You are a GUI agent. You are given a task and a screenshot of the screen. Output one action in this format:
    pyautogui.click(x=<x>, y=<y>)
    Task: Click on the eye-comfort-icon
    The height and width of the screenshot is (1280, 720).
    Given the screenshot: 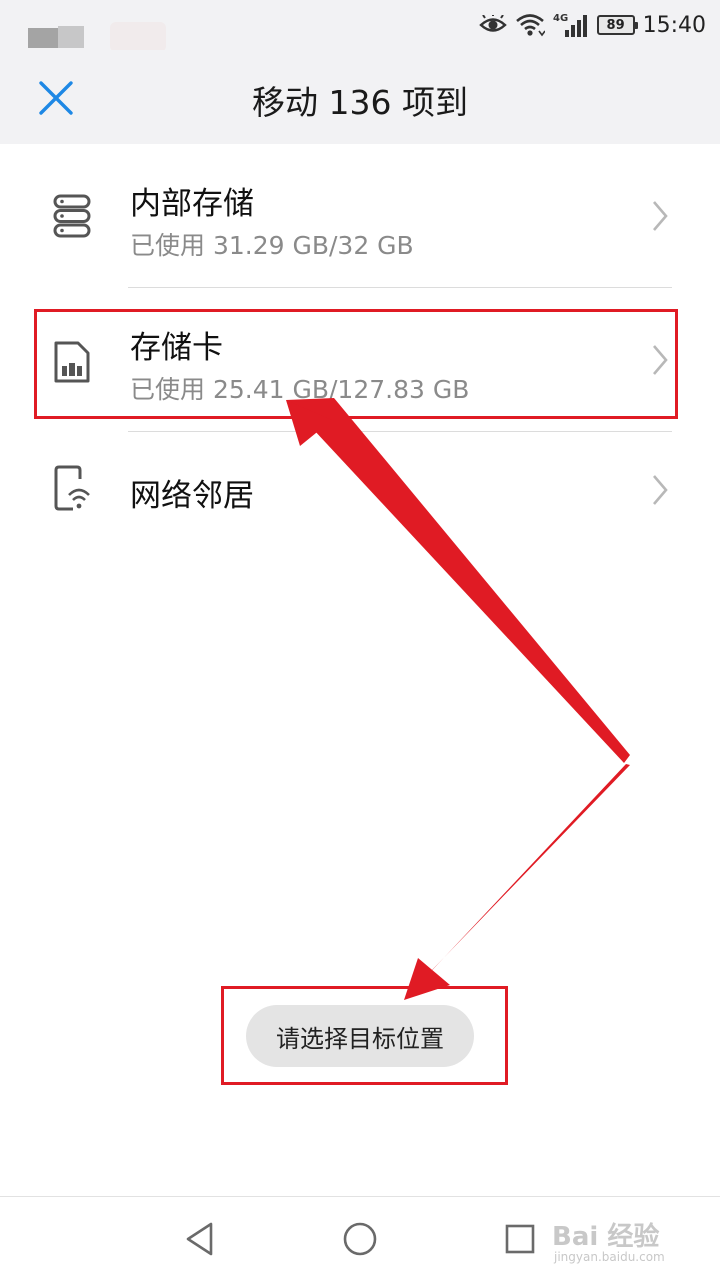 What is the action you would take?
    pyautogui.click(x=492, y=25)
    